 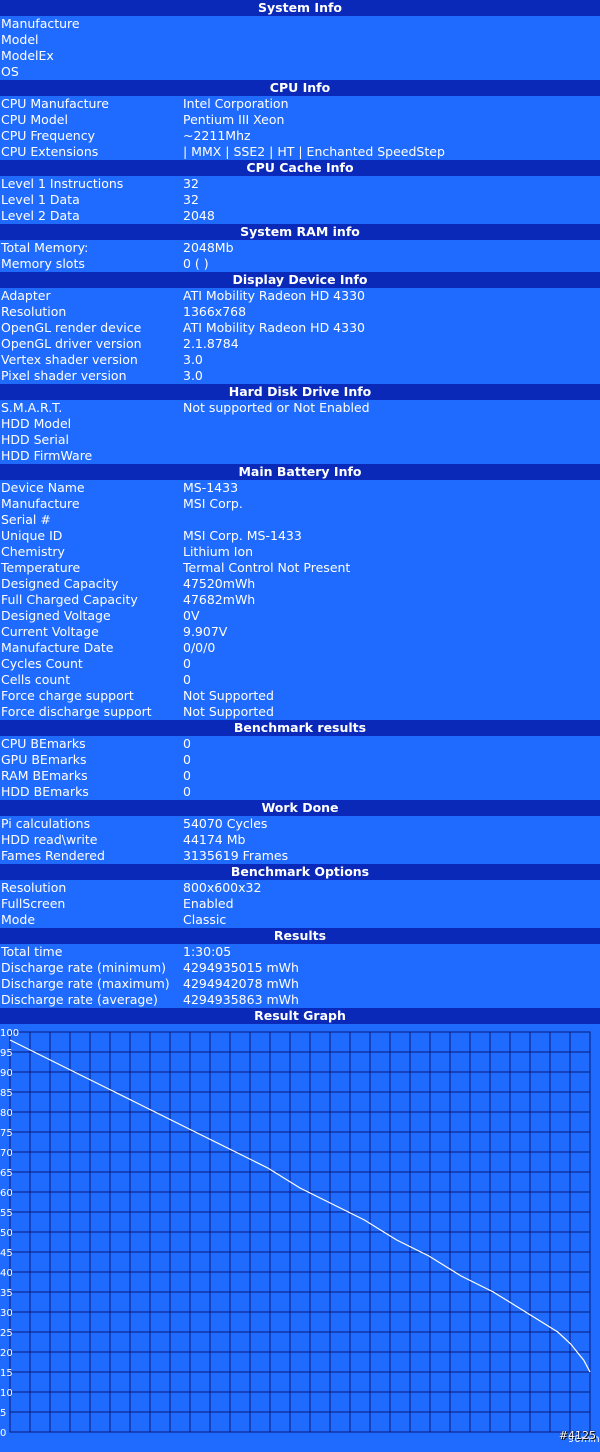 I want to click on section-header: Benchmark results, so click(x=300, y=728).